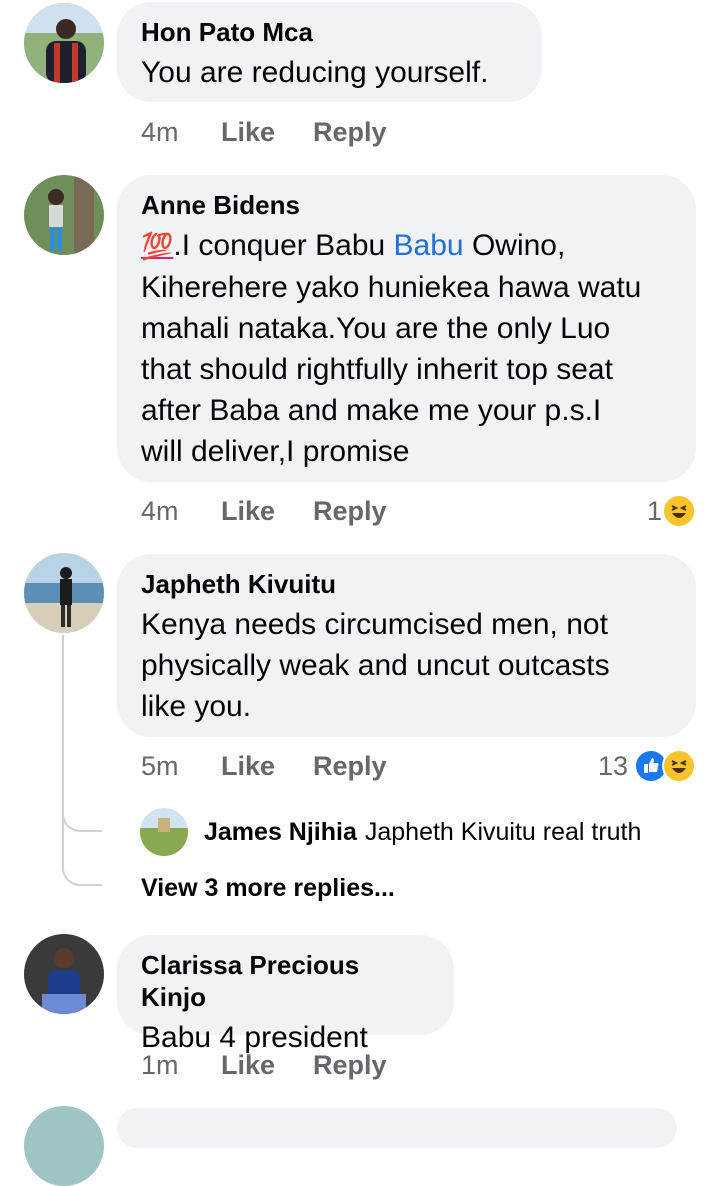 This screenshot has width=720, height=1186. Describe the element at coordinates (654, 510) in the screenshot. I see `reaction-count: 1` at that location.